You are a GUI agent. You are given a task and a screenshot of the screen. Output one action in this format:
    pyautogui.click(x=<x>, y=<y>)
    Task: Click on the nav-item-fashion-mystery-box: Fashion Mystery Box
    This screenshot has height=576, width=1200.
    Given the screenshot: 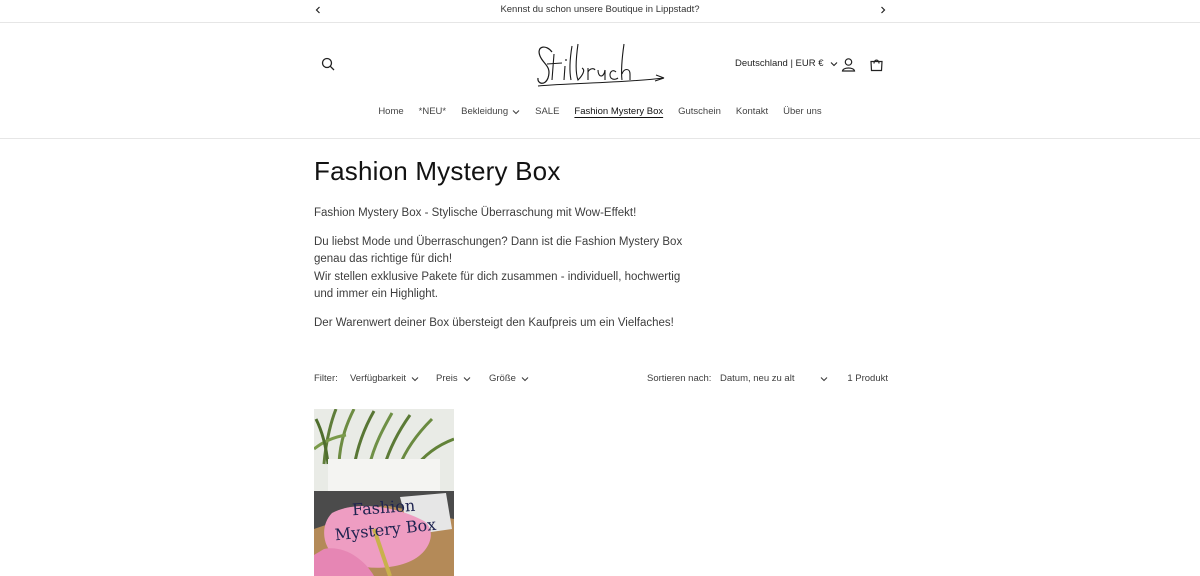 What is the action you would take?
    pyautogui.click(x=619, y=111)
    